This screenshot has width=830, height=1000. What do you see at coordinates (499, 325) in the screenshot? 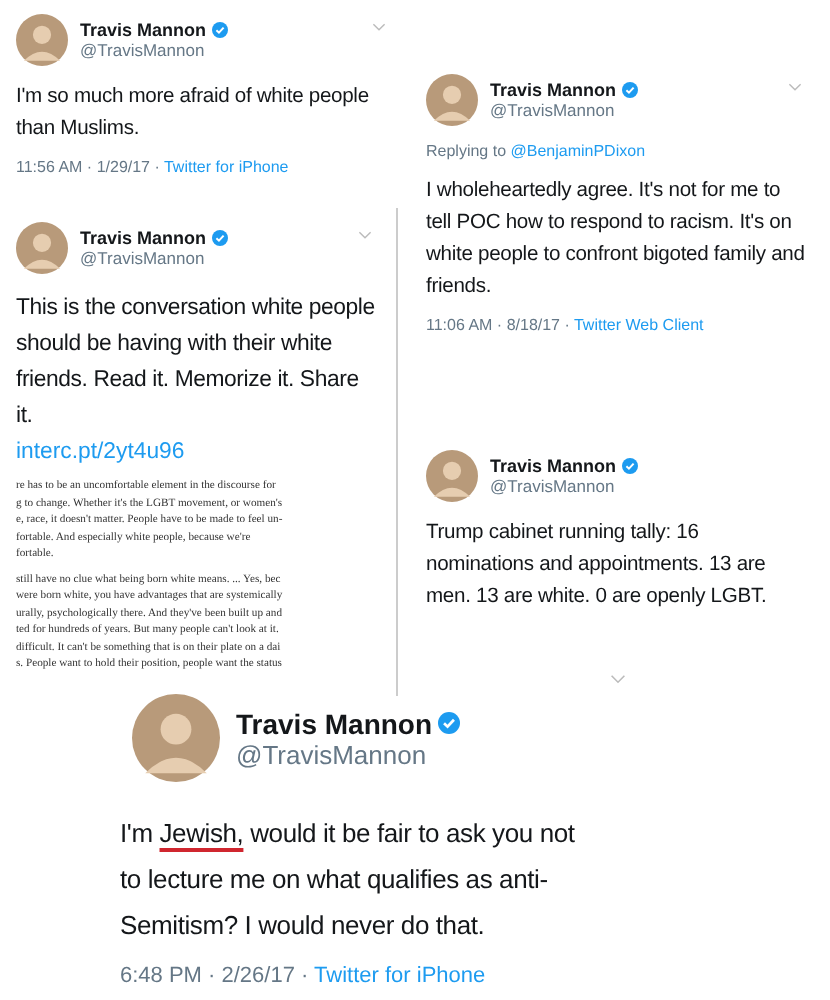
I see `tweet-timestamp: 11:06 AM · 8/18/17 ·` at bounding box center [499, 325].